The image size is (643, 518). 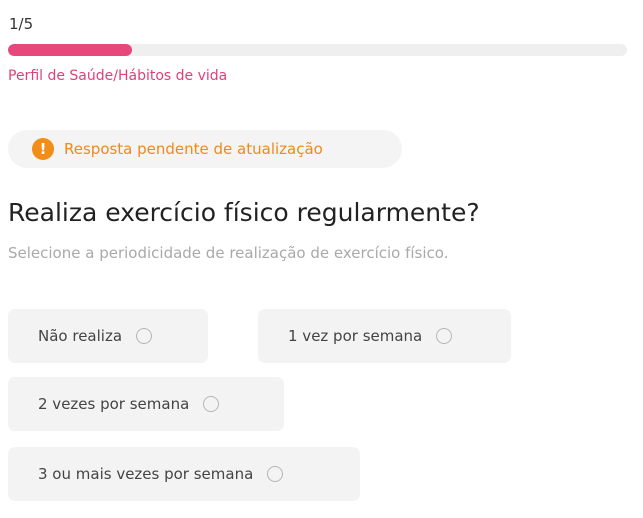 I want to click on section-name: Perfil de Saúde/Hábitos de vida, so click(x=118, y=76).